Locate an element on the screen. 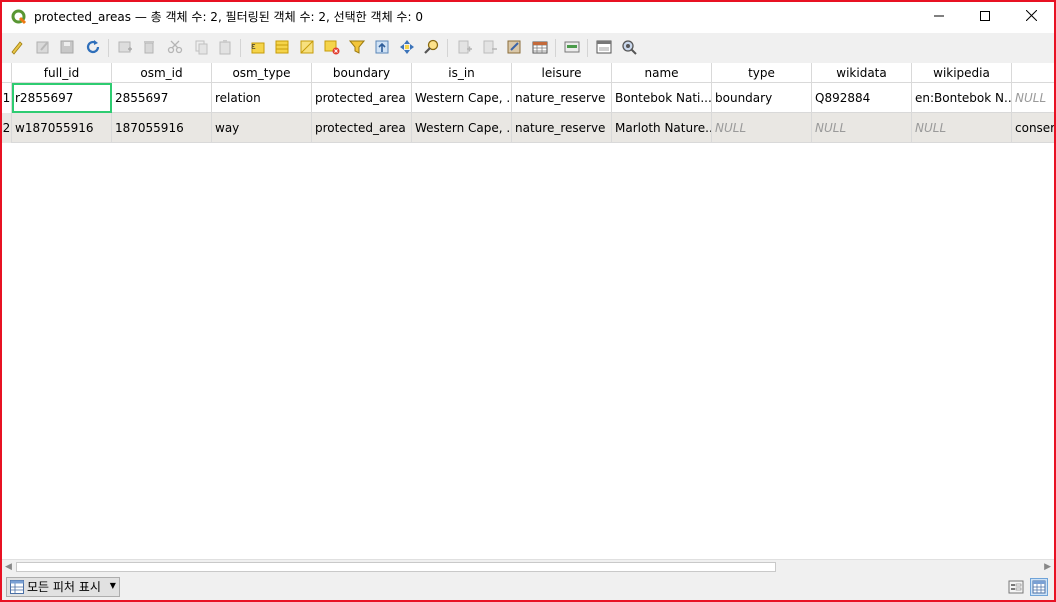 This screenshot has height=602, width=1056. filter-label: 모든 피처 표시 is located at coordinates (64, 587).